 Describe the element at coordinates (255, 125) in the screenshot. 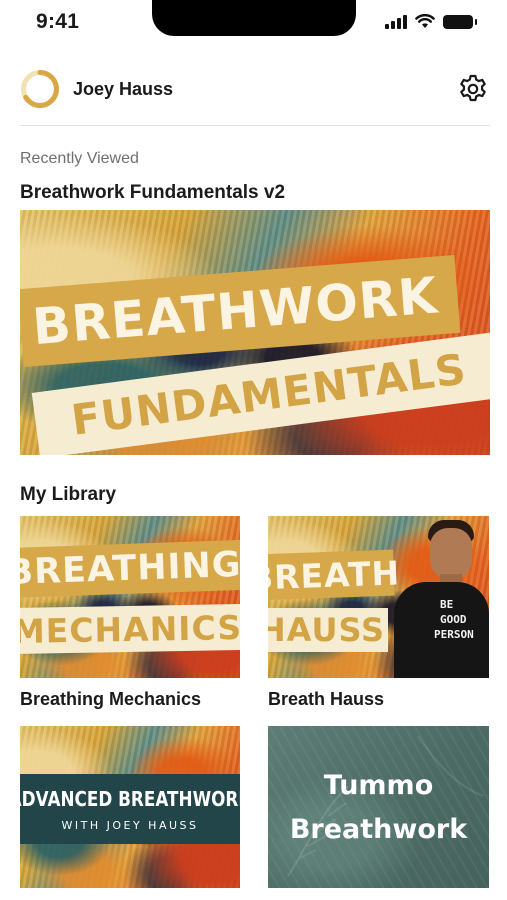

I see `header-divider` at that location.